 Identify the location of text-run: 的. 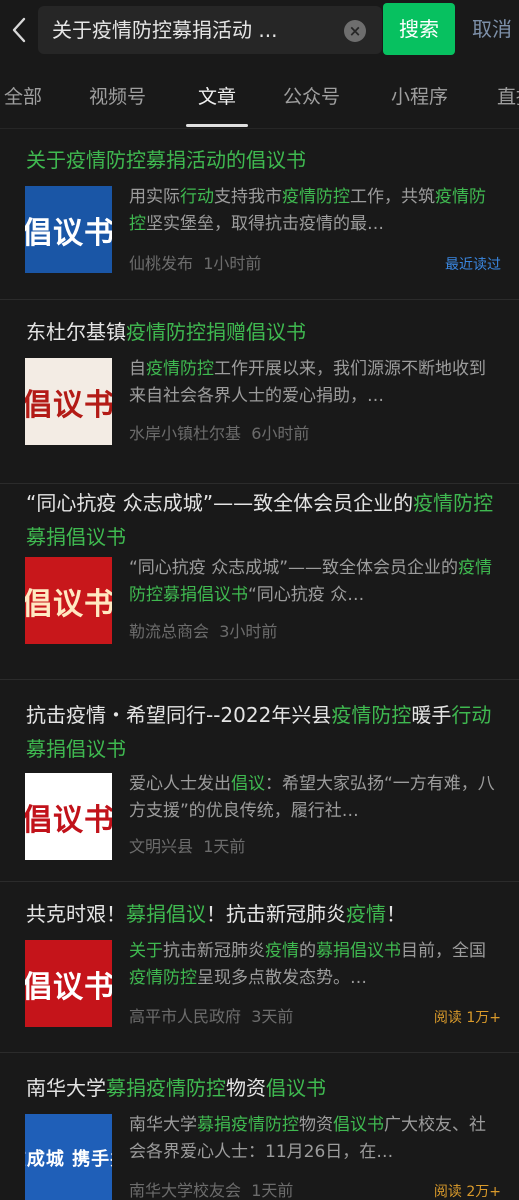
(307, 951).